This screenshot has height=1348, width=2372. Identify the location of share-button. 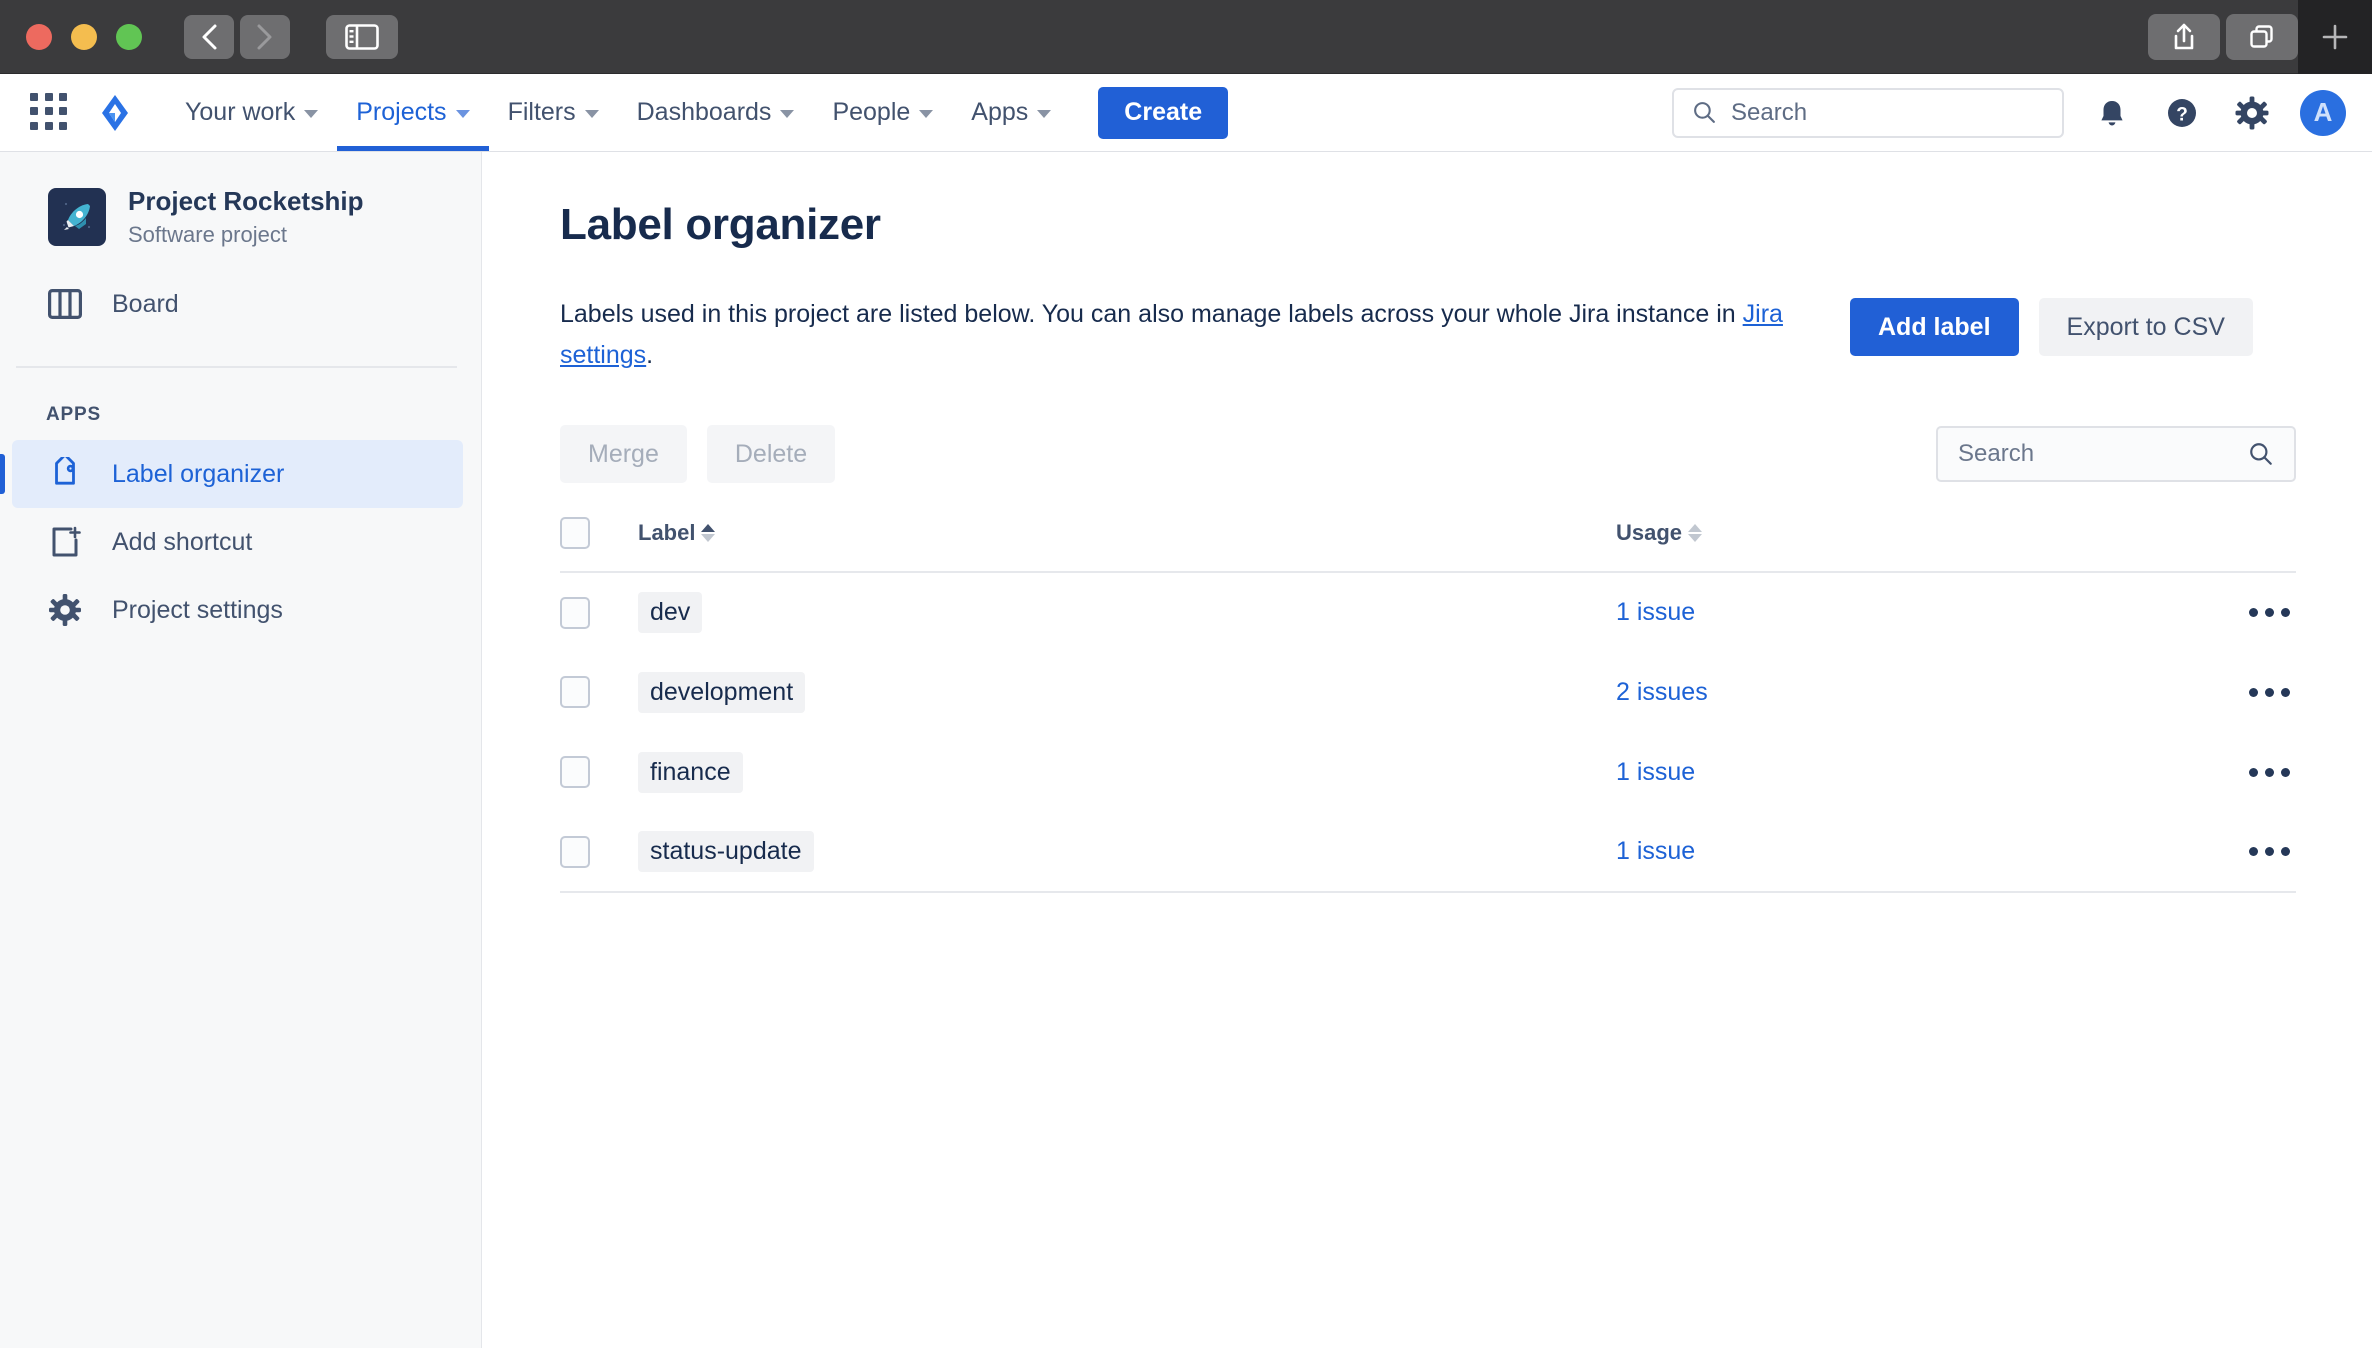
(2184, 37).